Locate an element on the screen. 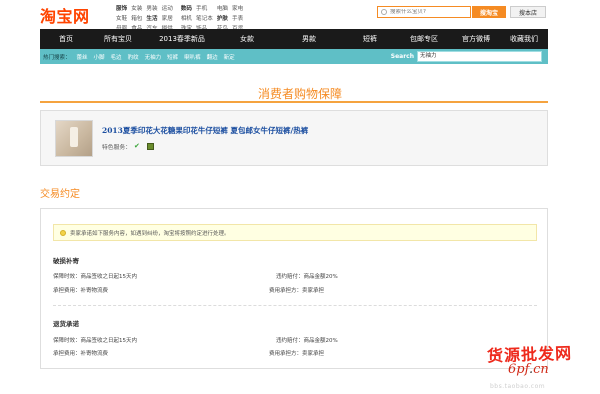 The image size is (600, 394). search-icon is located at coordinates (384, 12).